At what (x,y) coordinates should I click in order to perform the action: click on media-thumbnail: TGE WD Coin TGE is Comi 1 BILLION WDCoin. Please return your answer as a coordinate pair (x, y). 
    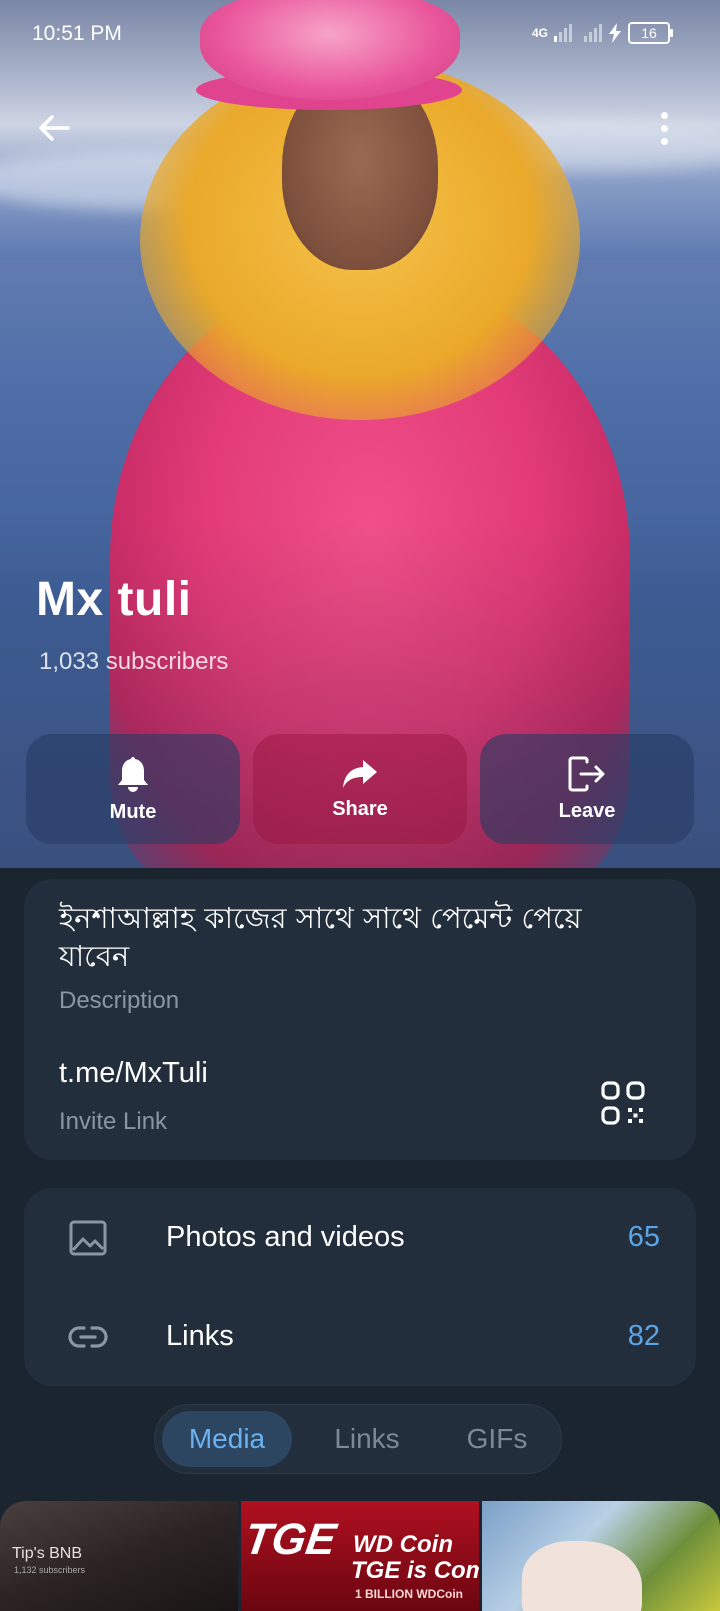
    Looking at the image, I should click on (360, 1556).